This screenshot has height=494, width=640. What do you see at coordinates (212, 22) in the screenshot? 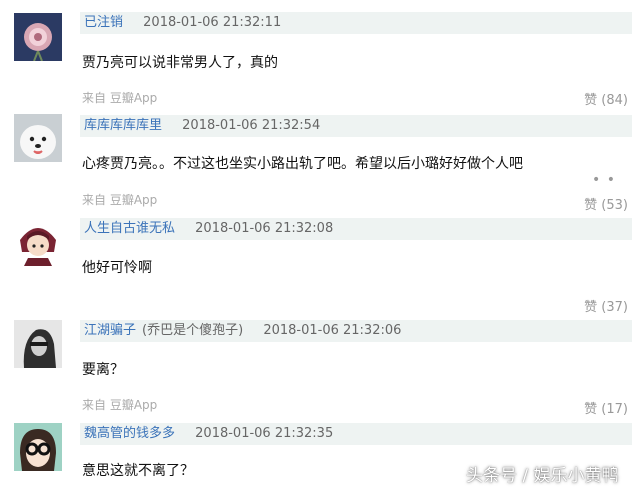
I see `timestamp: 2018-01-06 21:32:11` at bounding box center [212, 22].